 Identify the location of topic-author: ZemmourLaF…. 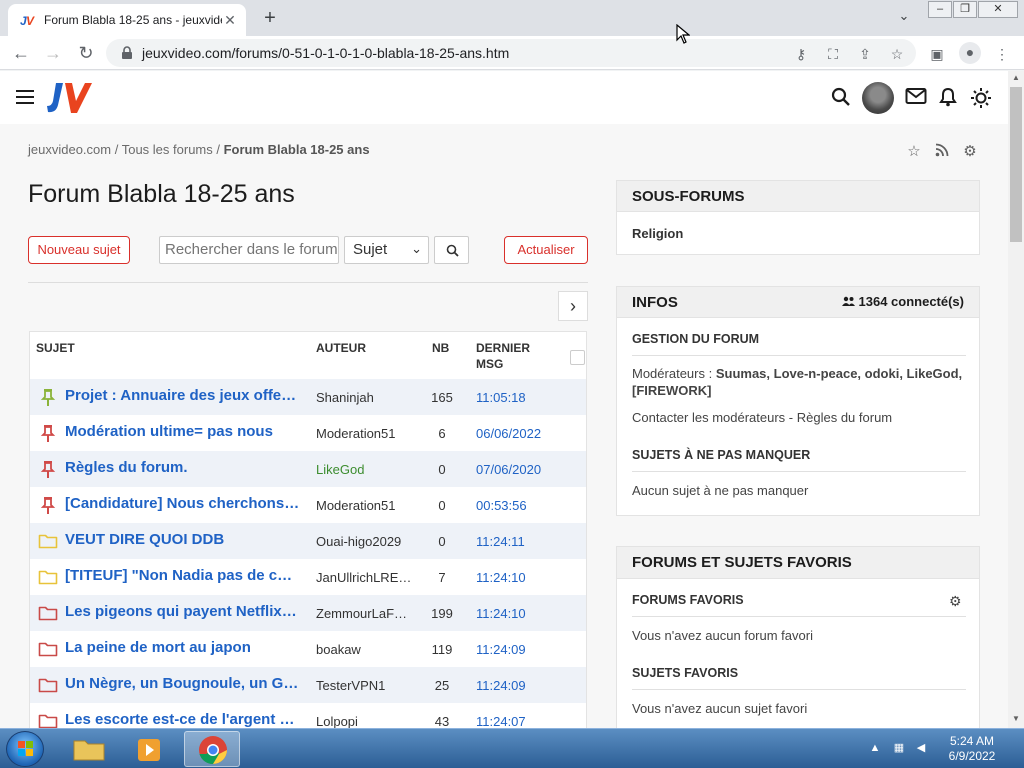
(363, 613).